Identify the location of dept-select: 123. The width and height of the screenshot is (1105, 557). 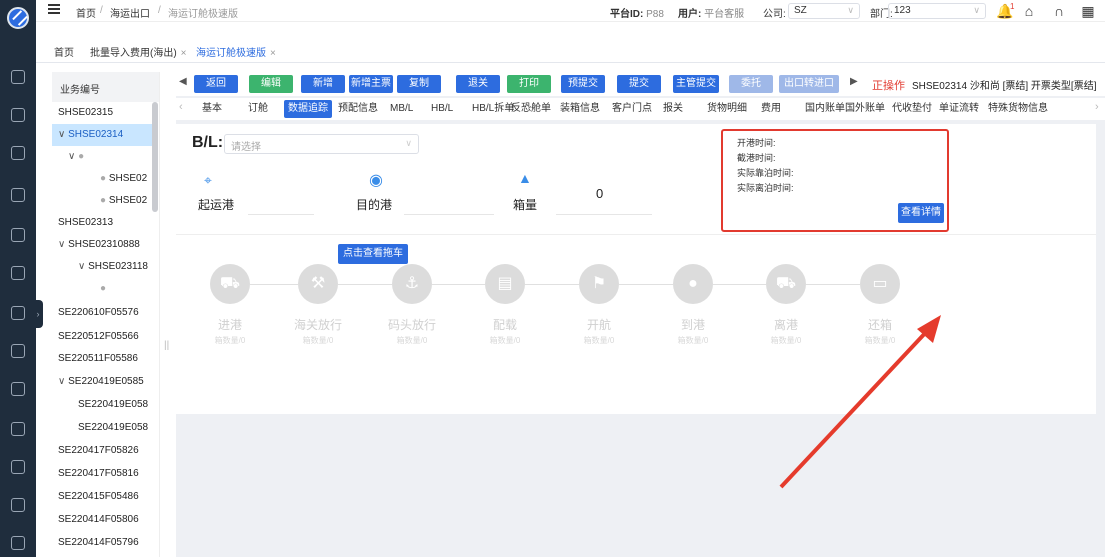
(937, 11).